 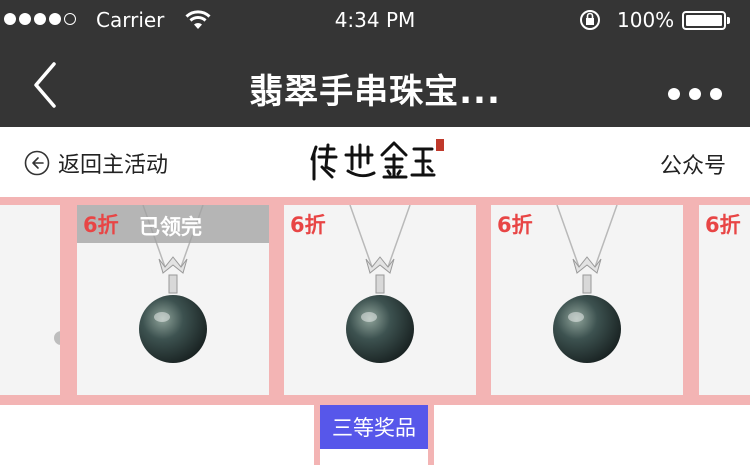 What do you see at coordinates (30, 300) in the screenshot?
I see `prize-card` at bounding box center [30, 300].